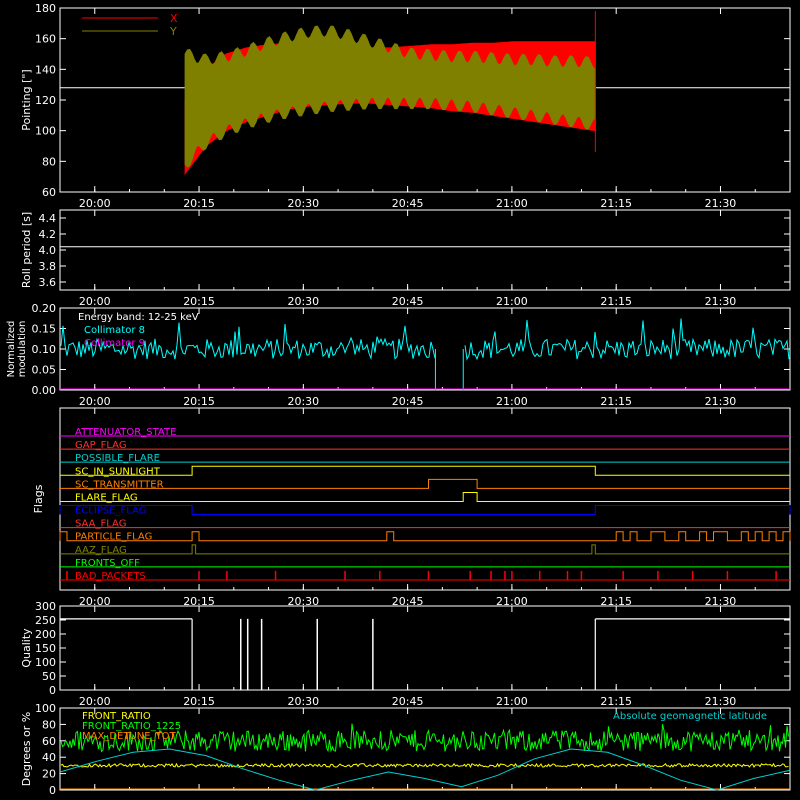 The image size is (800, 800). Describe the element at coordinates (174, 18) in the screenshot. I see `legend-label: X` at that location.